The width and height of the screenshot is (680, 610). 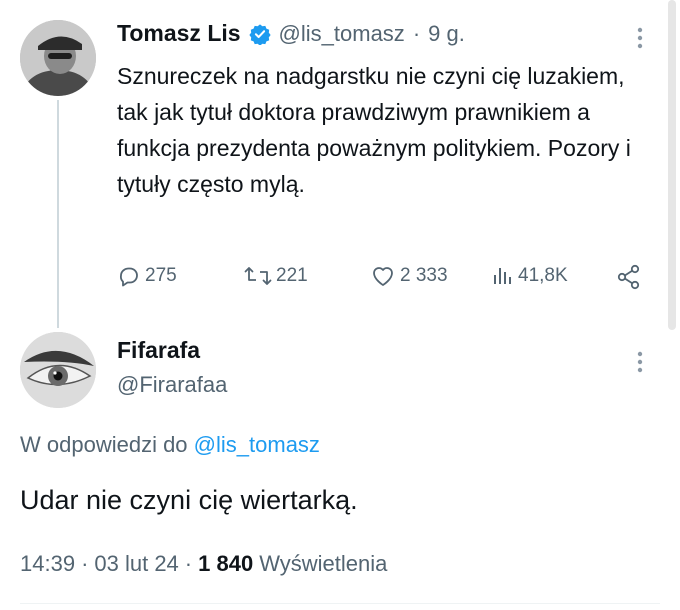 What do you see at coordinates (258, 276) in the screenshot?
I see `retweet-icon` at bounding box center [258, 276].